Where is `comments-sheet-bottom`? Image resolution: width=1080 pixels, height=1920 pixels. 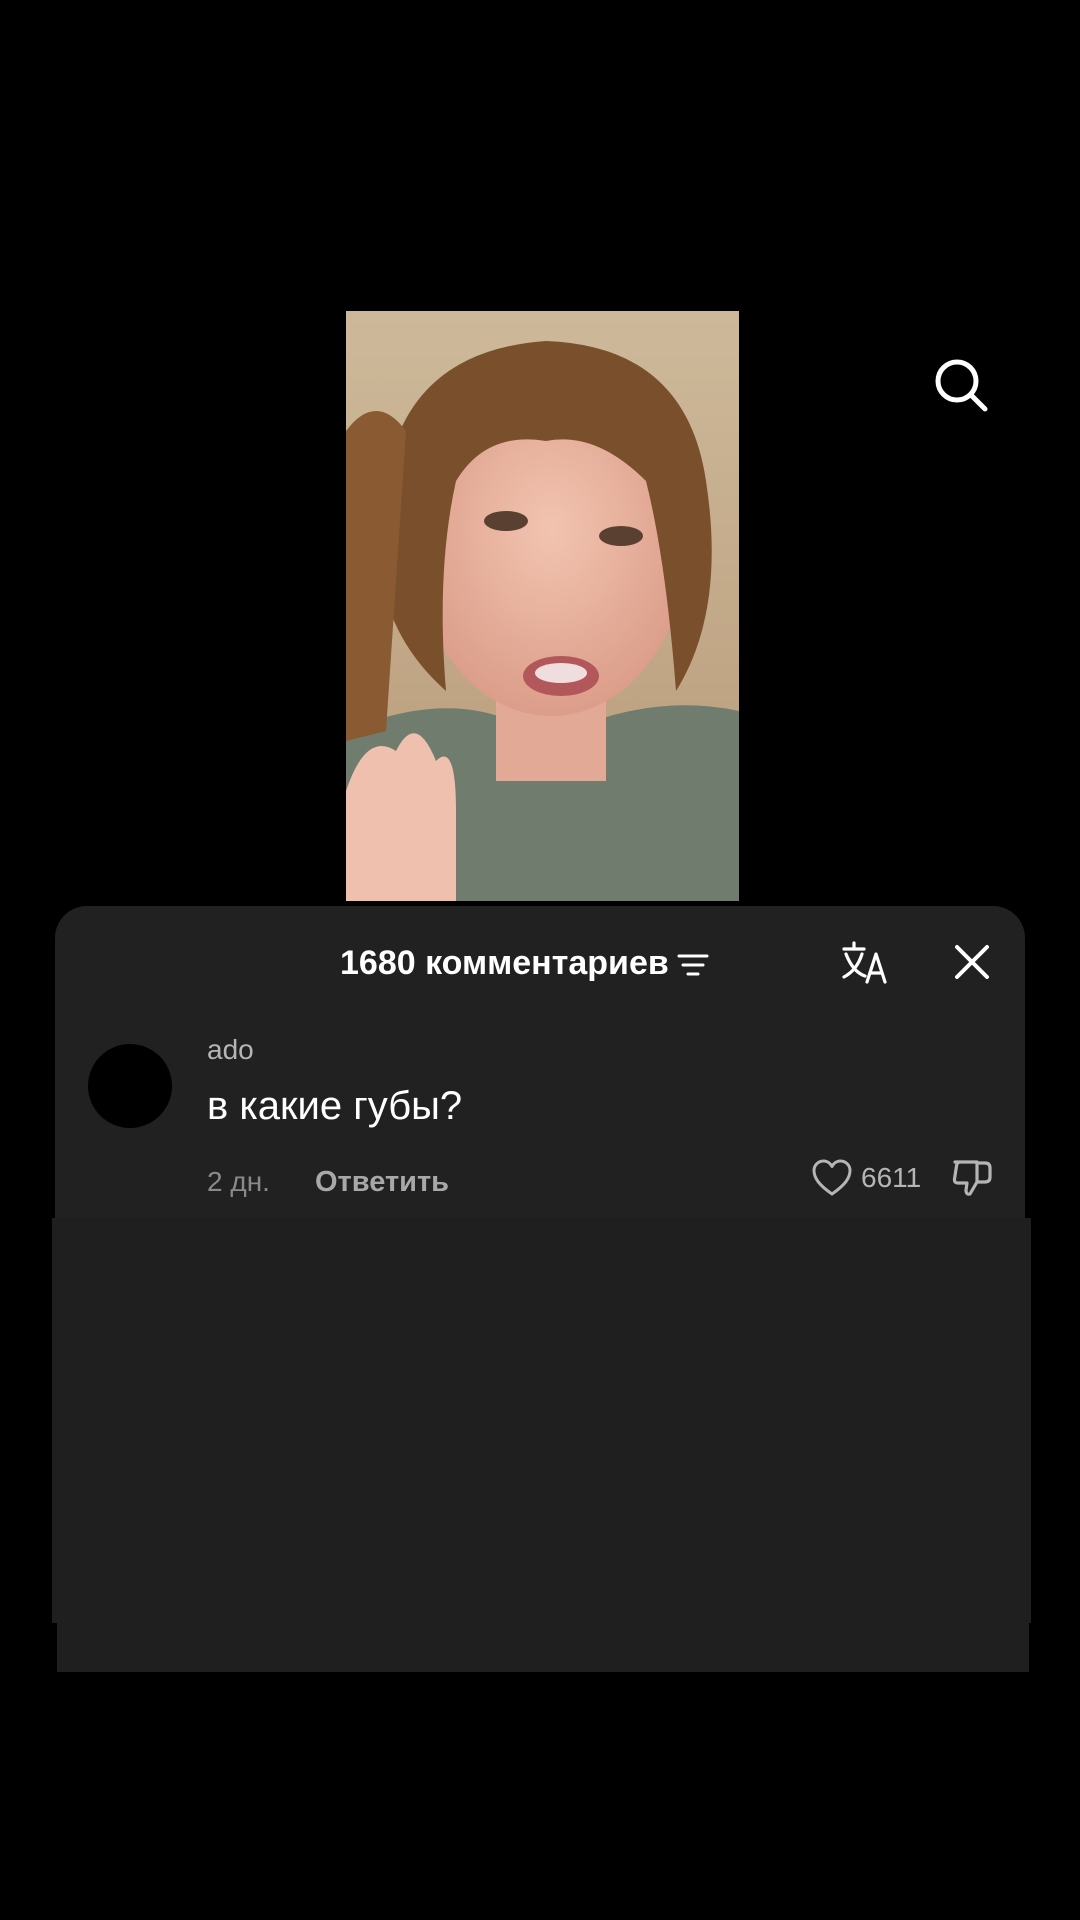
comments-sheet-bottom is located at coordinates (543, 1647).